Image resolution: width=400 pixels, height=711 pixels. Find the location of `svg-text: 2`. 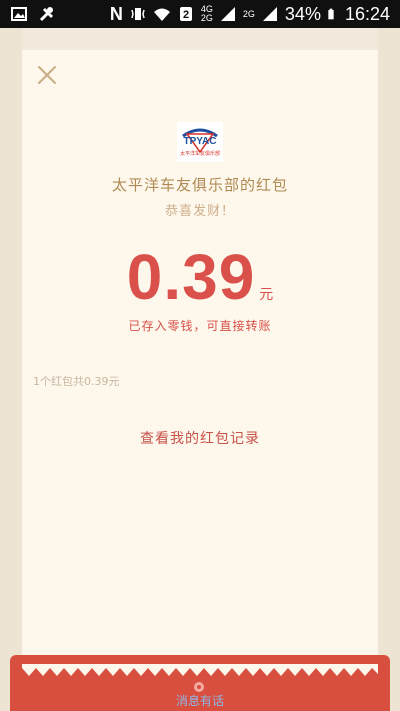

svg-text: 2 is located at coordinates (186, 15).